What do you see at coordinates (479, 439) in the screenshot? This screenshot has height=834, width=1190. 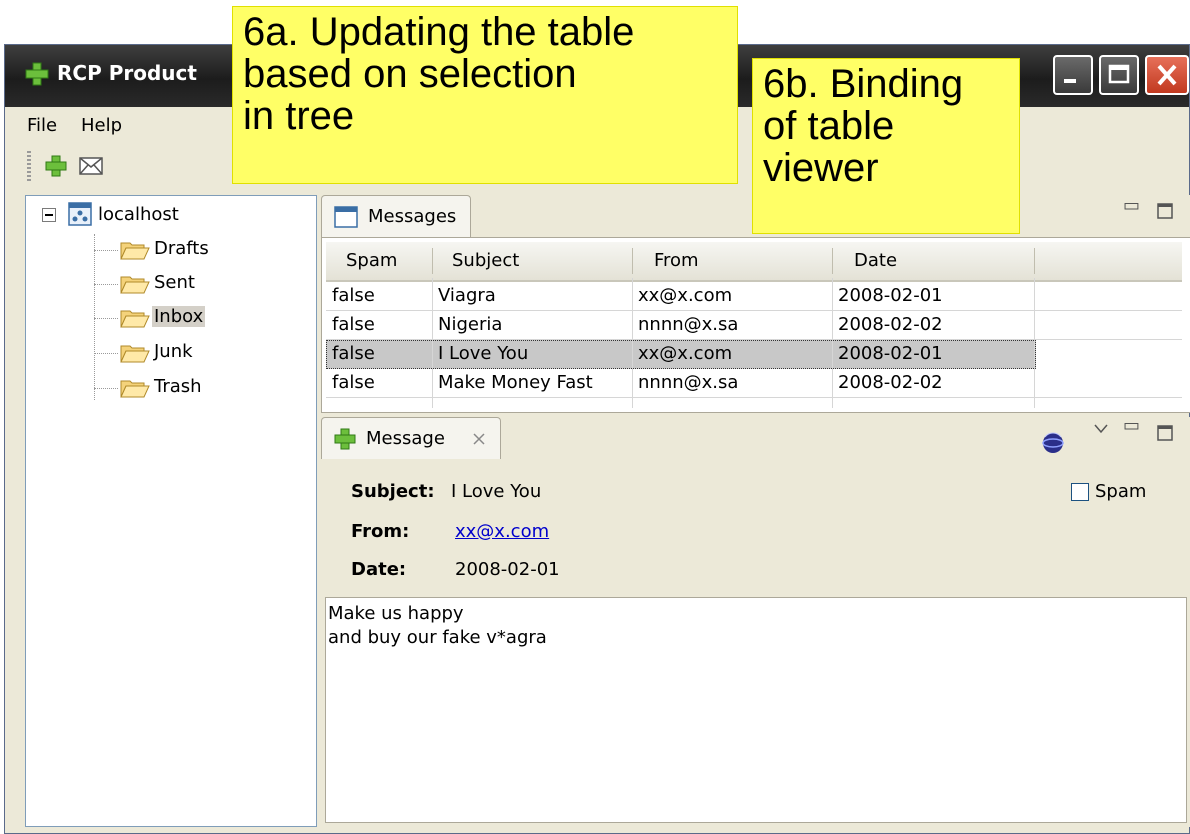 I see `close-tab-icon` at bounding box center [479, 439].